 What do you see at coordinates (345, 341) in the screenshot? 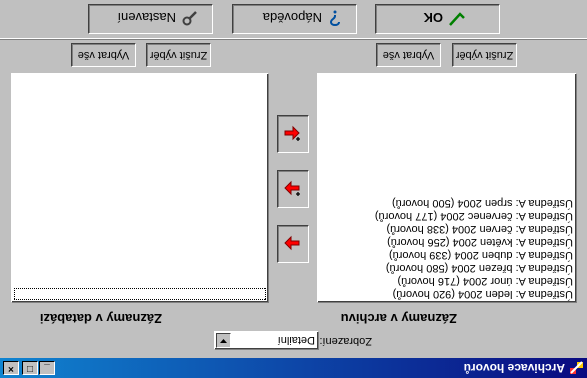
I see `view-label: Zobrazení:` at bounding box center [345, 341].